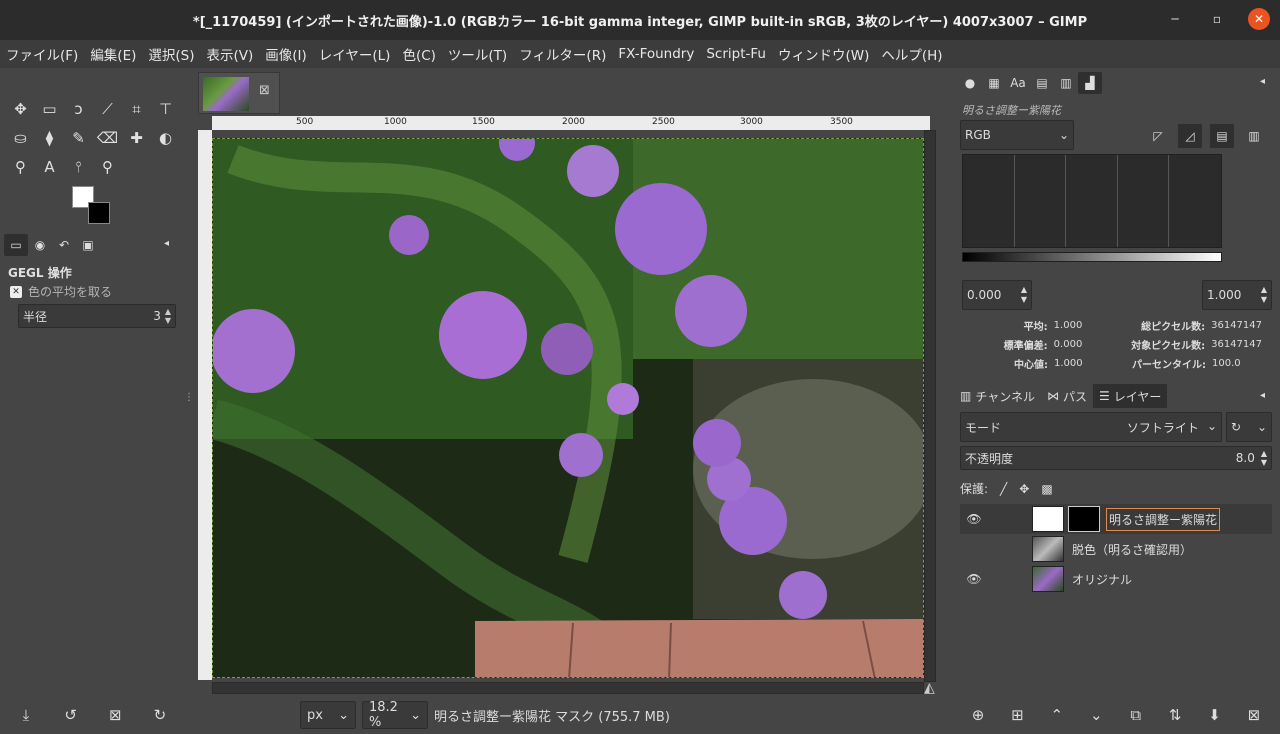 The image size is (1280, 734). What do you see at coordinates (160, 715) in the screenshot?
I see `reset-options-icon: ↻` at bounding box center [160, 715].